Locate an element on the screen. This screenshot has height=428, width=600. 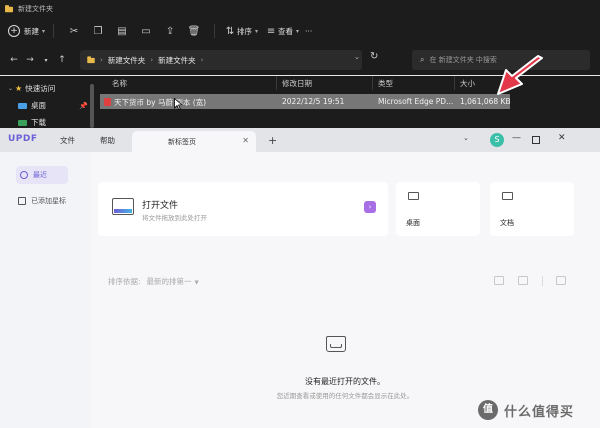
tab-label: 新标签页 is located at coordinates (182, 142).